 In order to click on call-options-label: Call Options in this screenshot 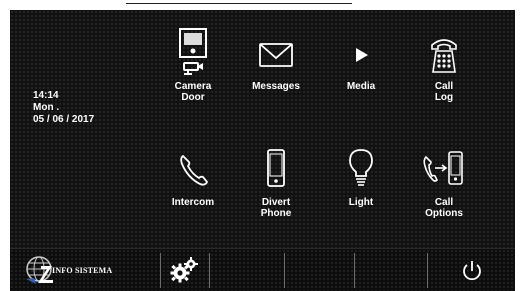, I will do `click(444, 208)`.